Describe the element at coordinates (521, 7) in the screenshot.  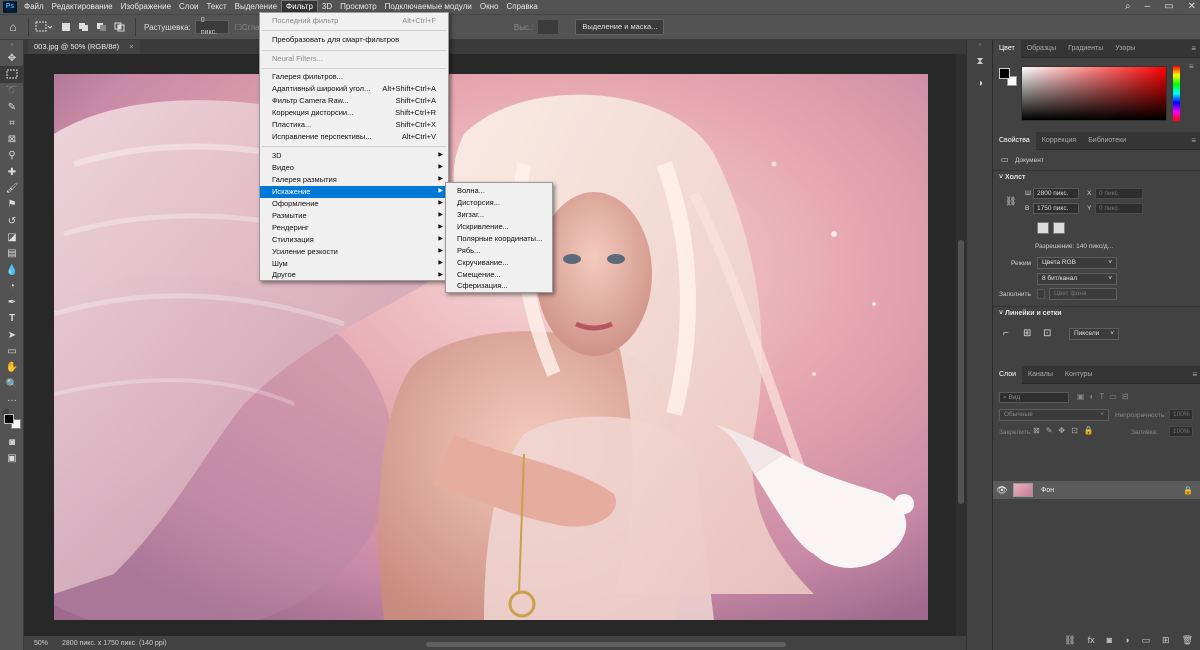
I see `menu-help: Справка` at that location.